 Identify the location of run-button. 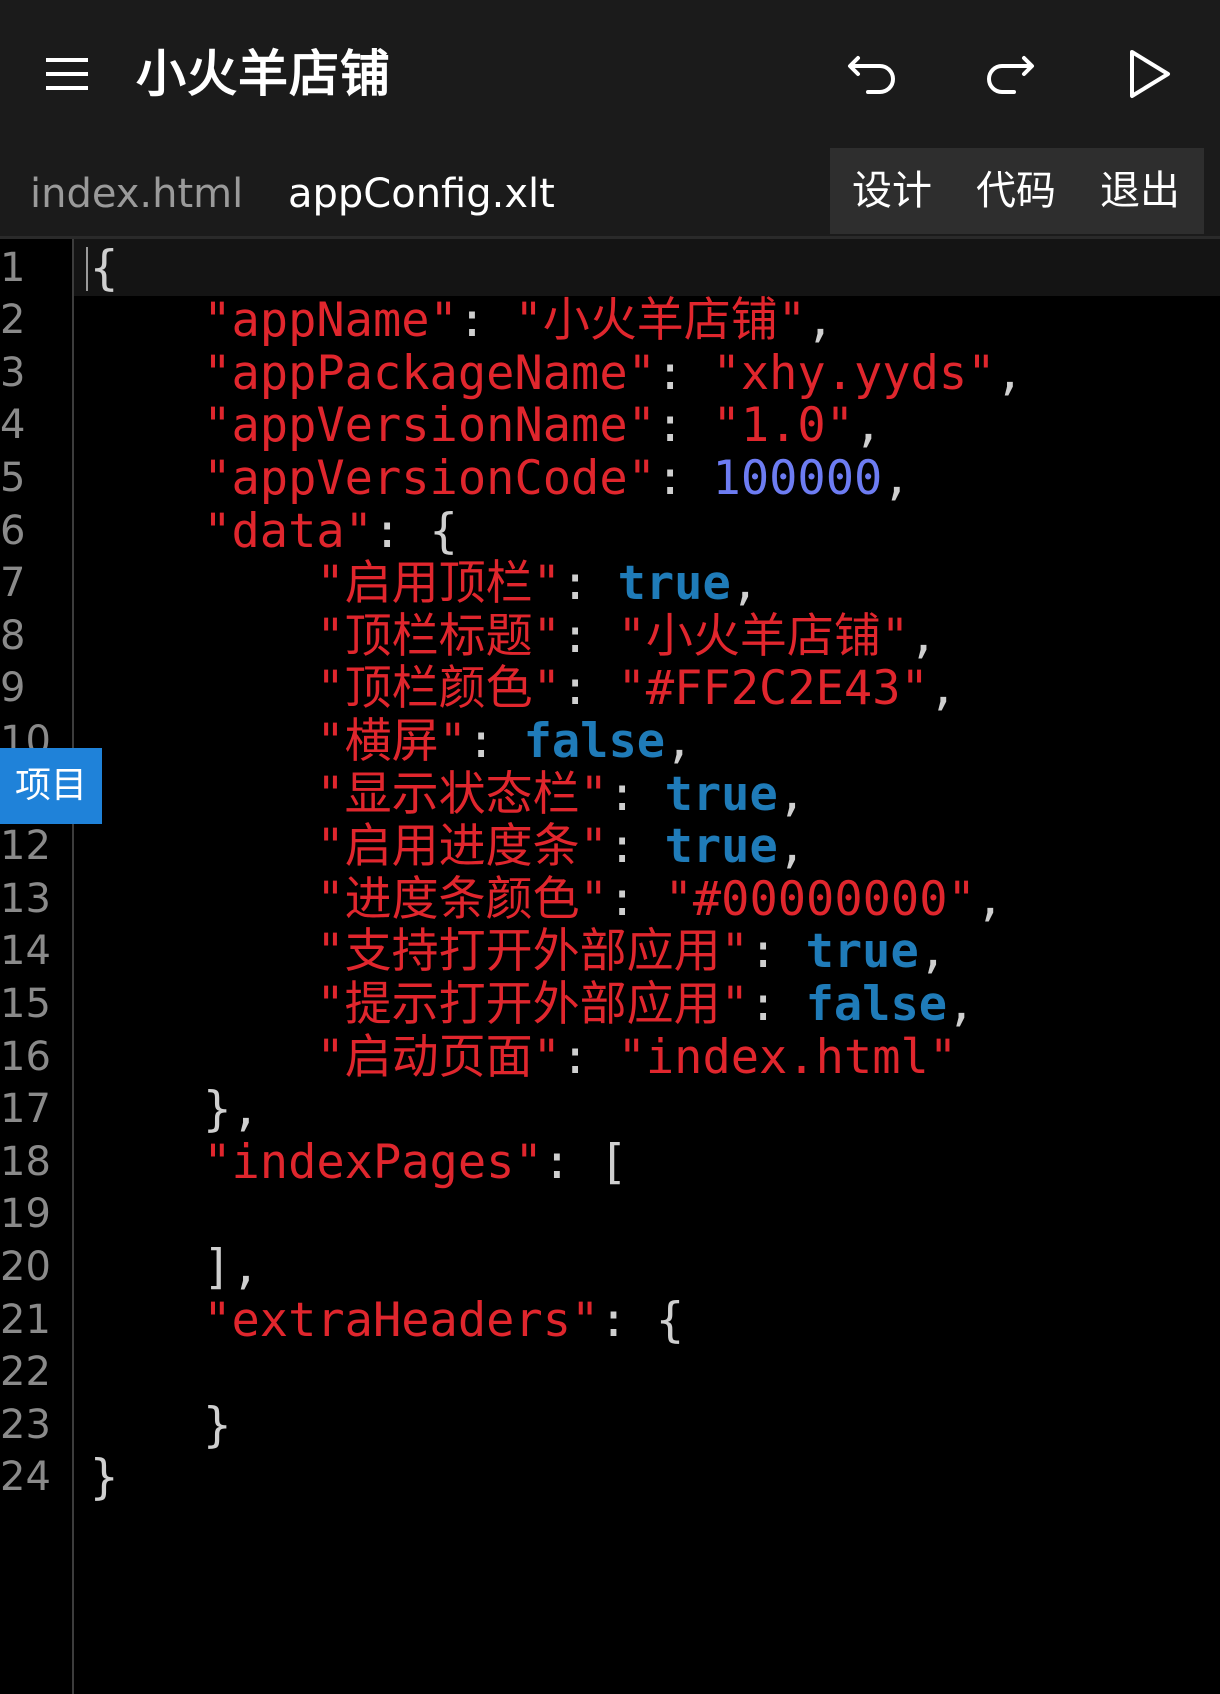
(1148, 74).